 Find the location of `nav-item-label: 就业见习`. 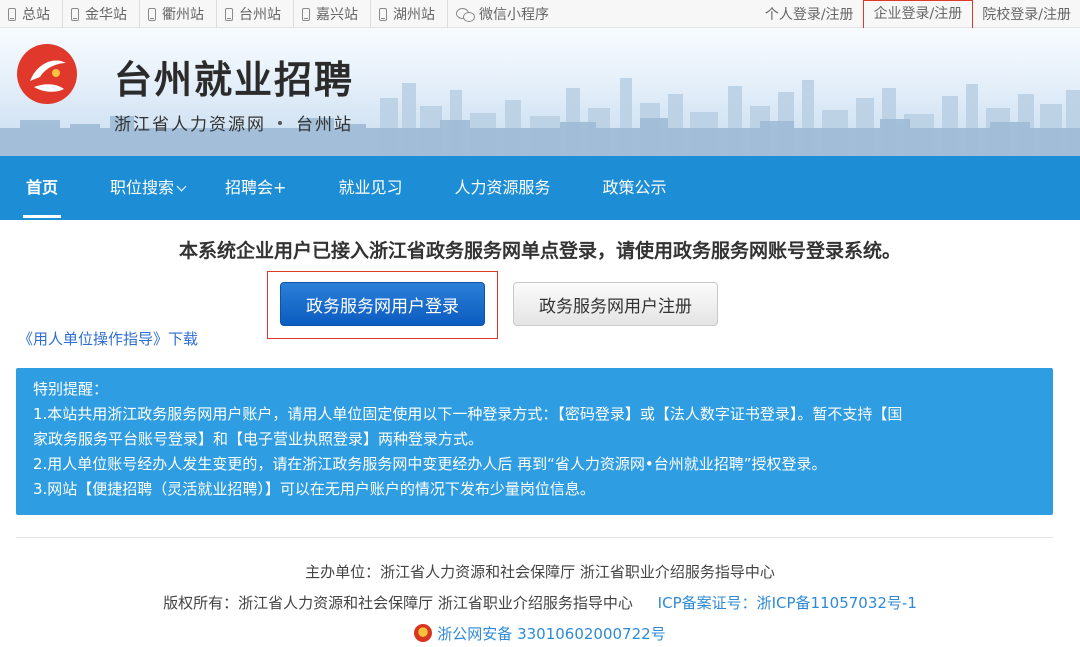

nav-item-label: 就业见习 is located at coordinates (370, 187).